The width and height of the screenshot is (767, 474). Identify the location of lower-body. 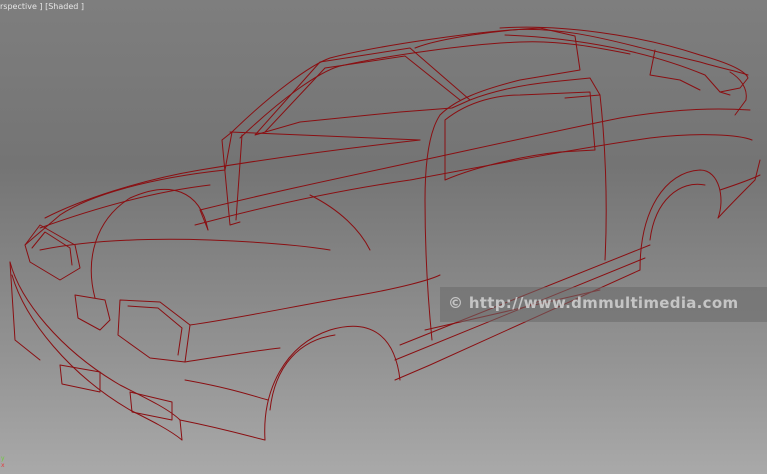
(222, 430).